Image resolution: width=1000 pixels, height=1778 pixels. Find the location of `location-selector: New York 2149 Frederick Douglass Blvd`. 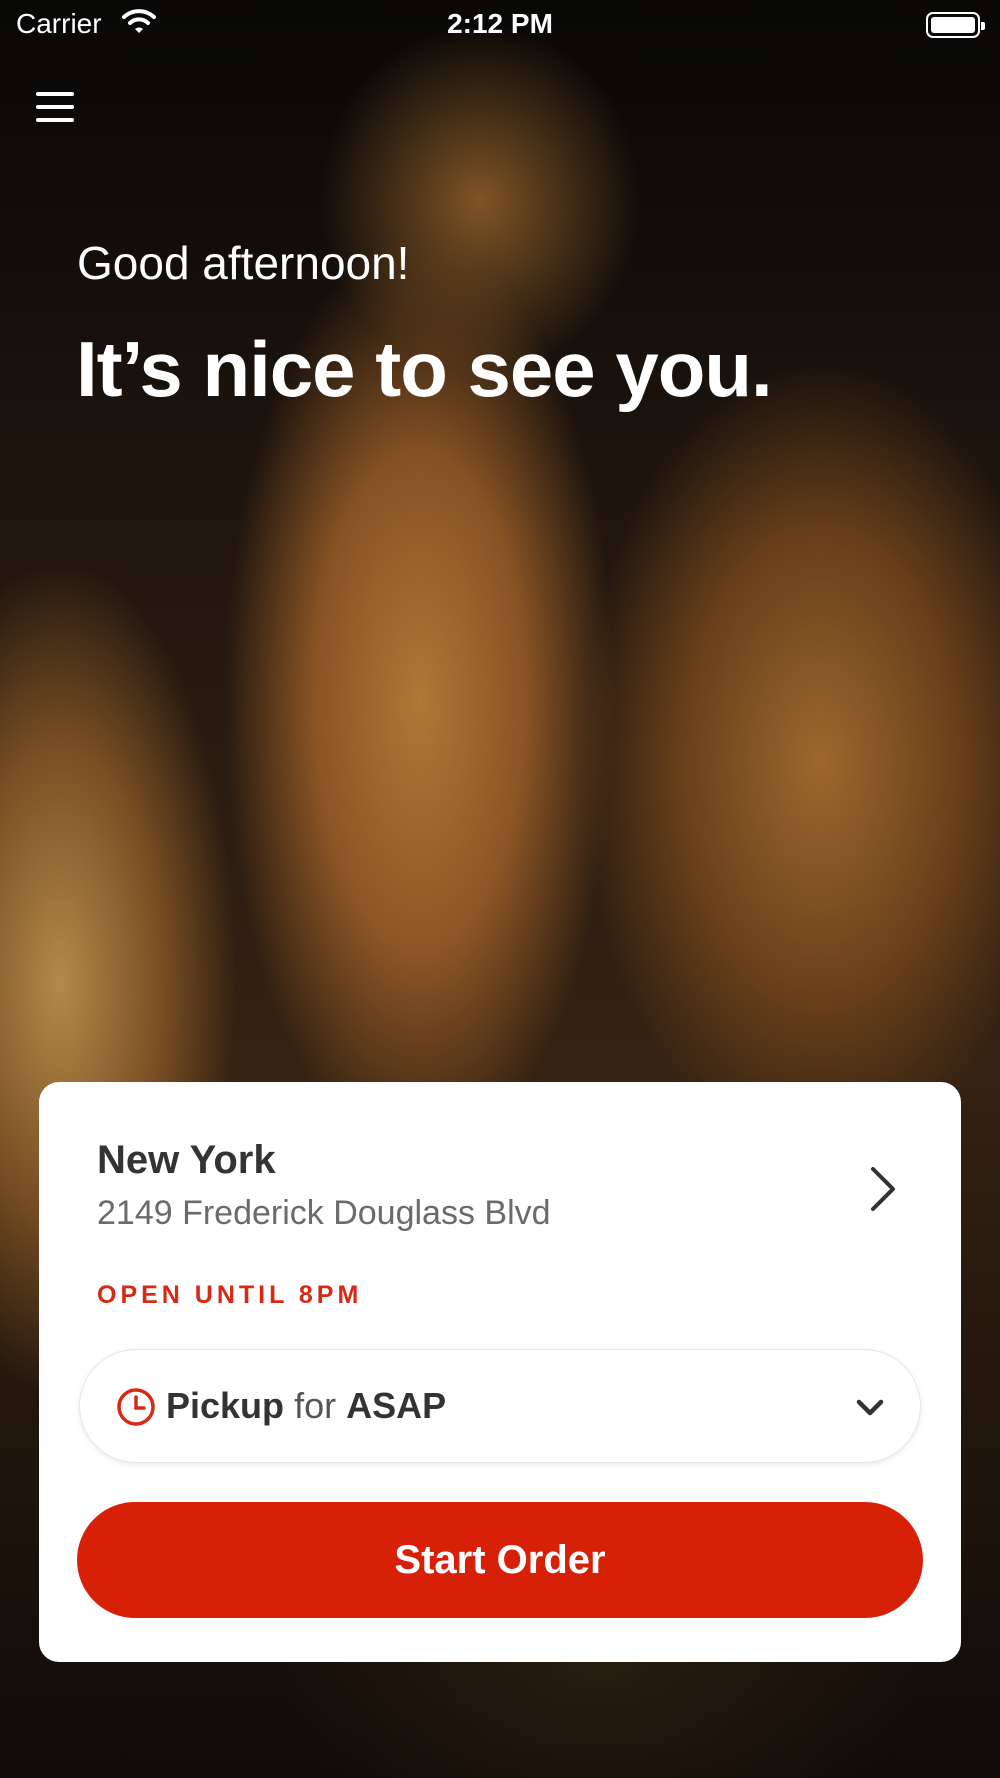

location-selector: New York 2149 Frederick Douglass Blvd is located at coordinates (500, 1182).